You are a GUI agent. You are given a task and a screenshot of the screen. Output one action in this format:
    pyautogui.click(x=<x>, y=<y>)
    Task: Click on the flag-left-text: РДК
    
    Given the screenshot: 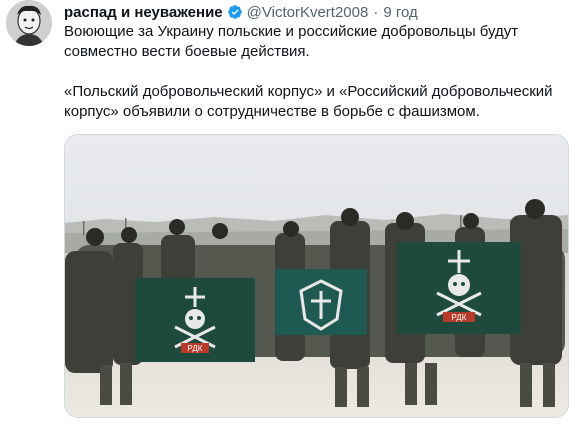 What is the action you would take?
    pyautogui.click(x=195, y=348)
    